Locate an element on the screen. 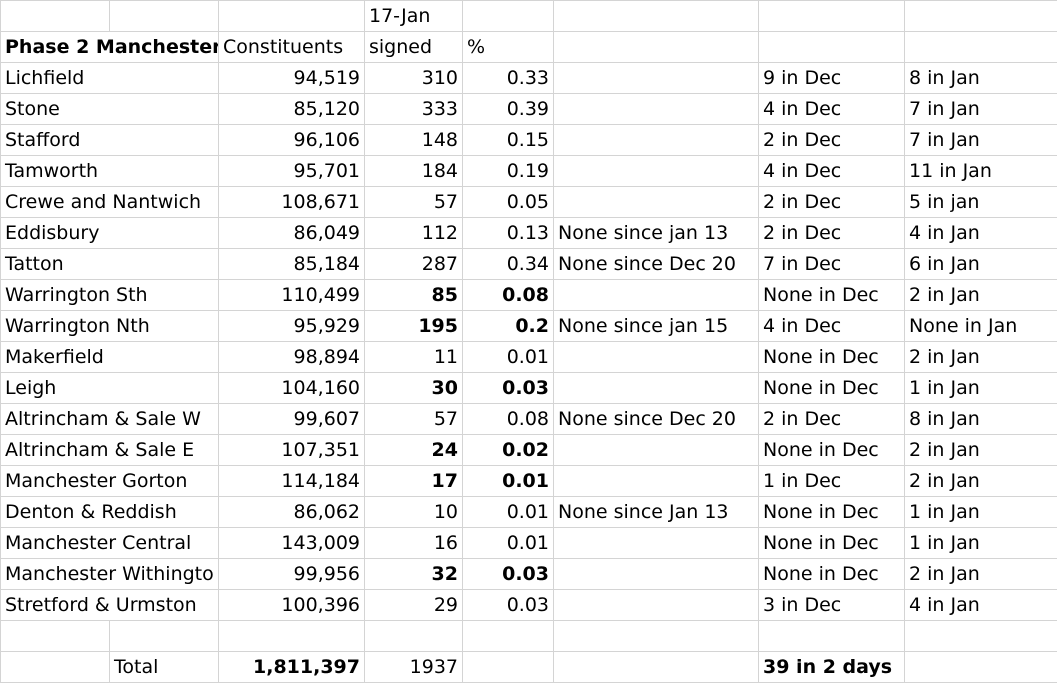  constituency-name: Makerfield is located at coordinates (109, 357).